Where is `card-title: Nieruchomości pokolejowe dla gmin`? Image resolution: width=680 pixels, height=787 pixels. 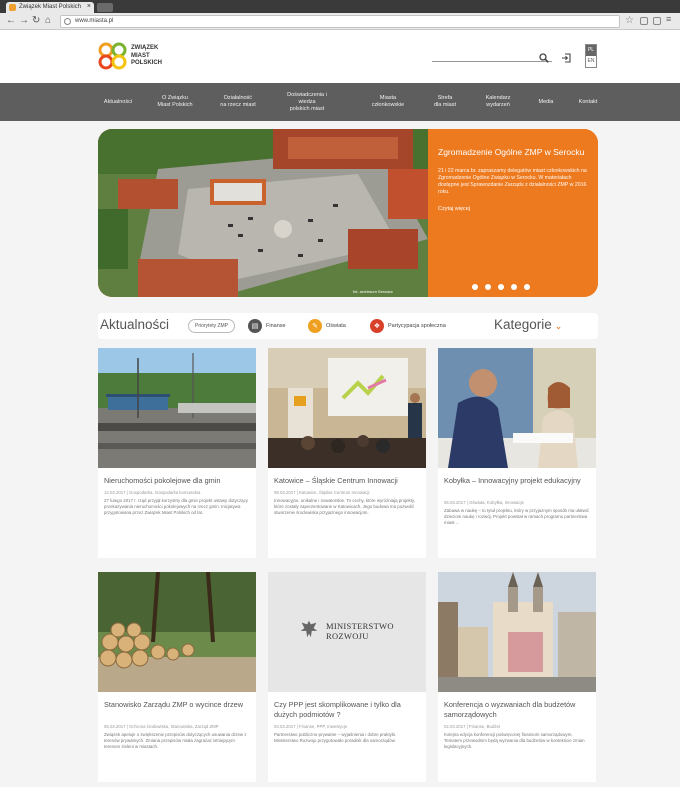 card-title: Nieruchomości pokolejowe dla gmin is located at coordinates (177, 481).